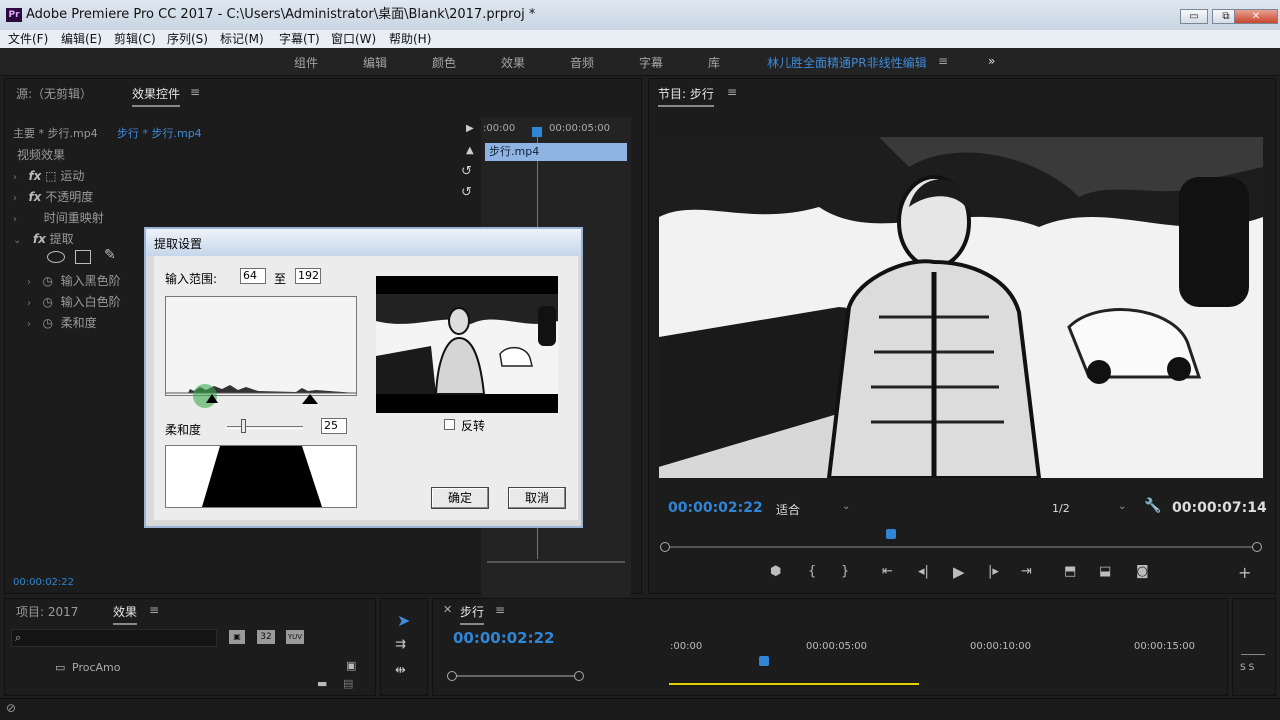 This screenshot has width=1280, height=720. What do you see at coordinates (466, 192) in the screenshot?
I see `reset-icon: ↺` at bounding box center [466, 192].